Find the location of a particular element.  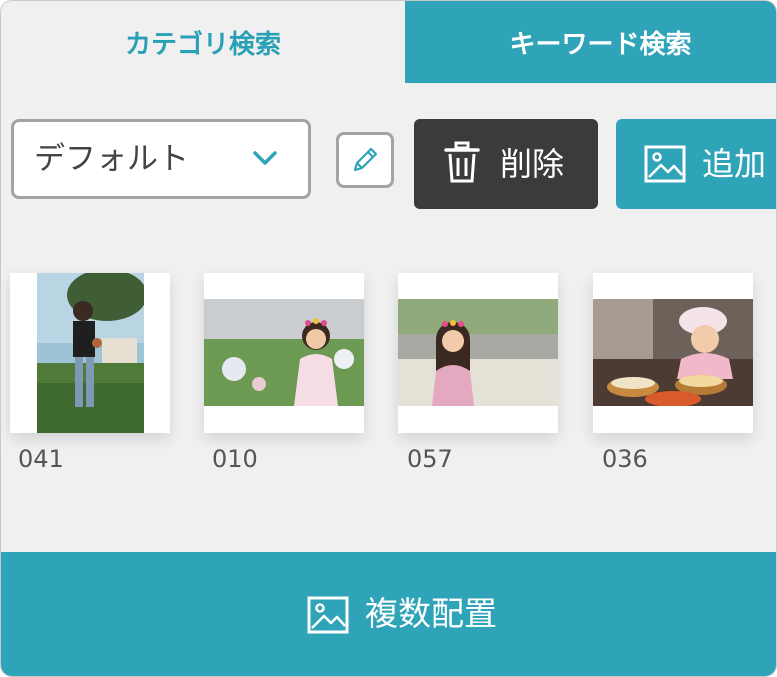

photo-number: 010 is located at coordinates (235, 459).